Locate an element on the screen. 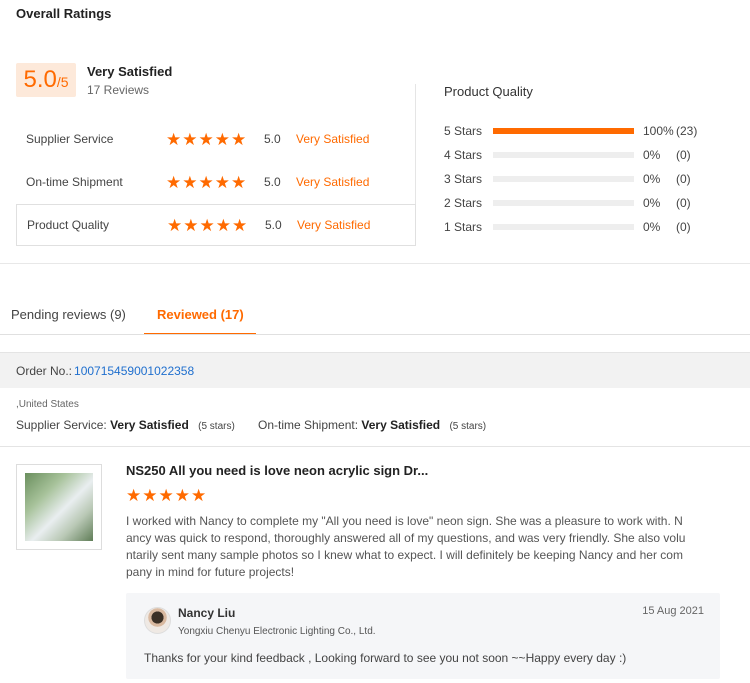 The image size is (750, 683). order-number-link: 100715459001022358 is located at coordinates (134, 371).